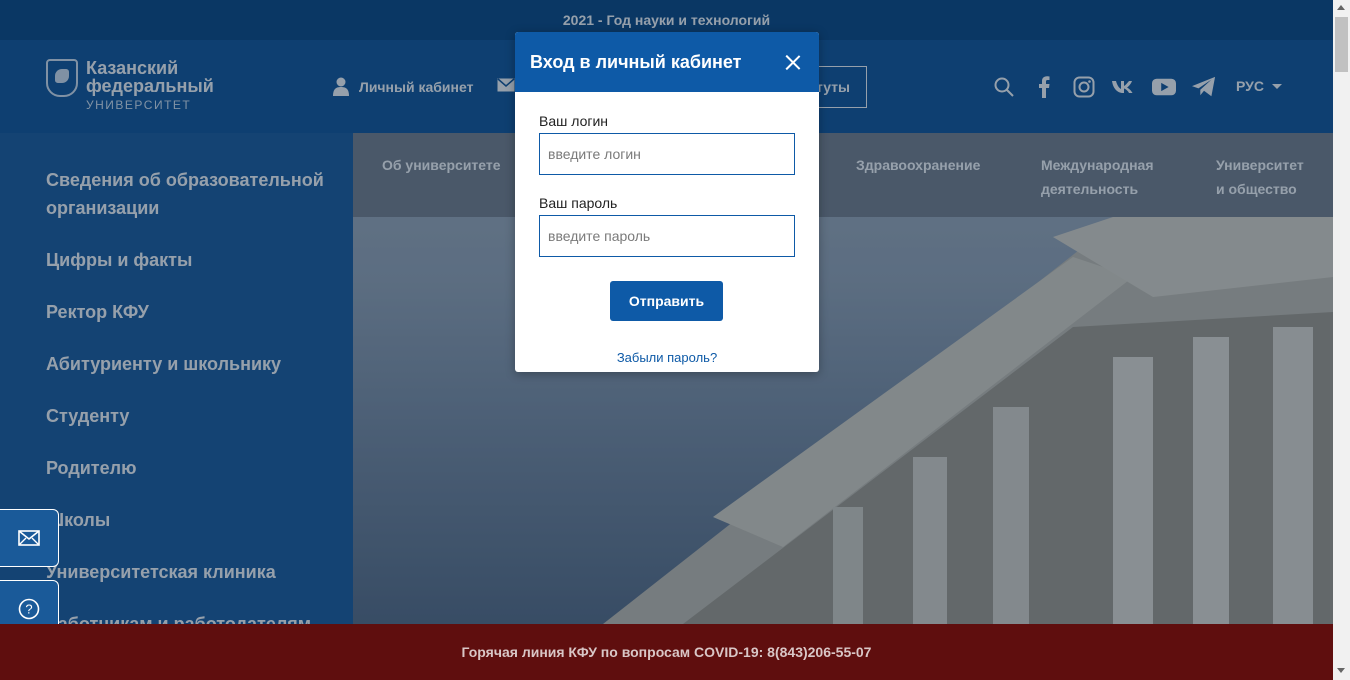 The width and height of the screenshot is (1350, 680). I want to click on social-icons, so click(1112, 87).